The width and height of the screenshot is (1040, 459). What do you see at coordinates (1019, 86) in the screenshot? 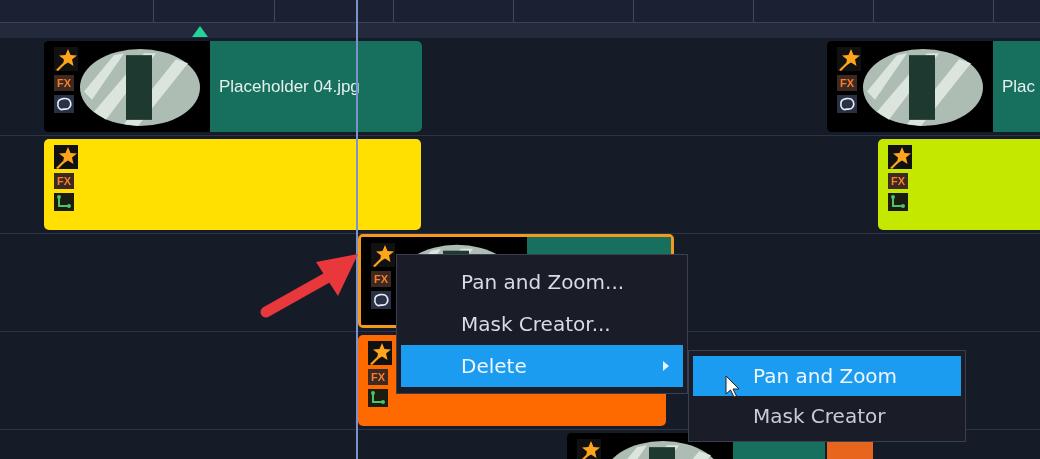
I see `clip-label: Plac` at bounding box center [1019, 86].